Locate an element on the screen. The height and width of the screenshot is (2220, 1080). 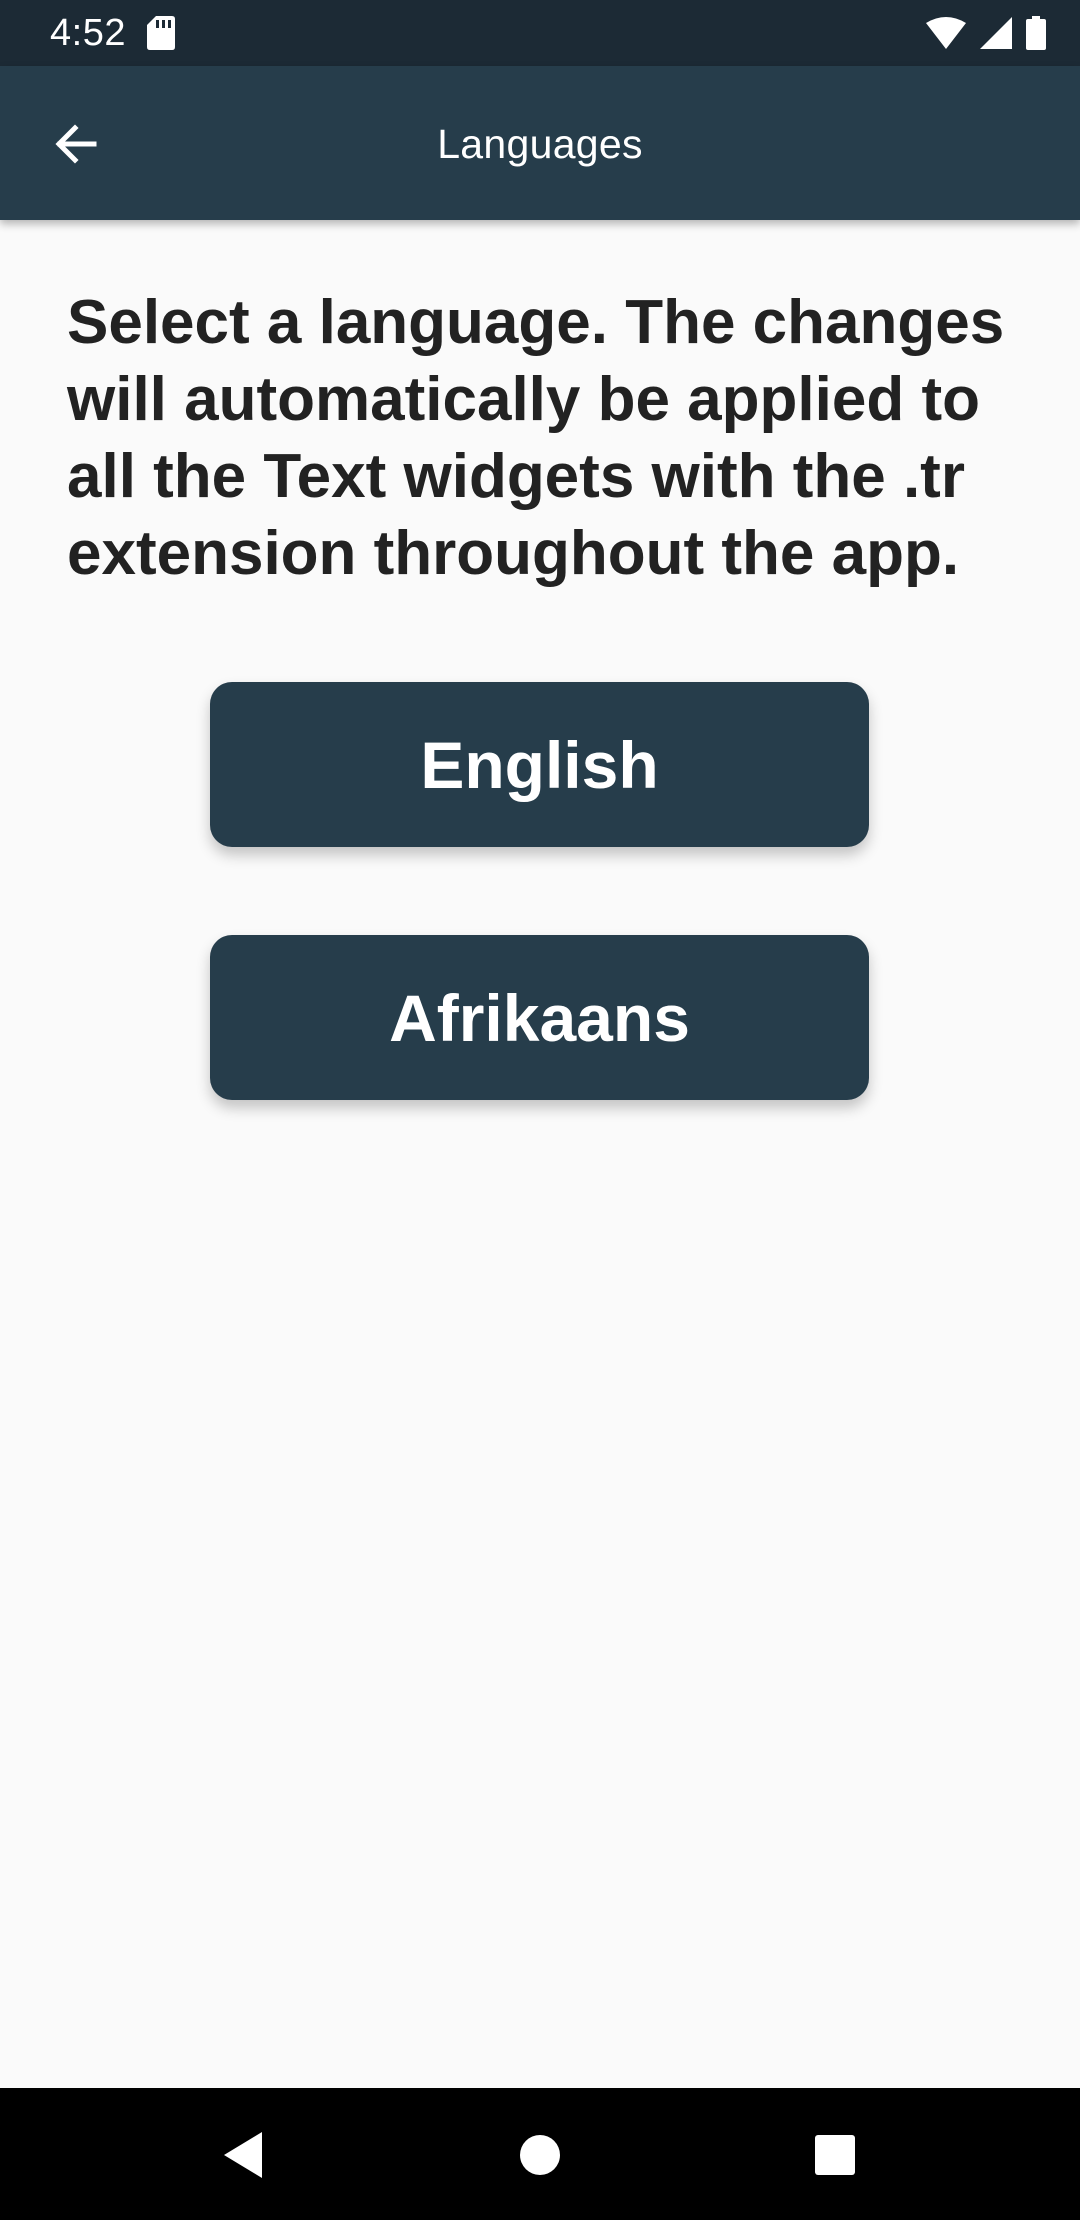
app-bar: Languages is located at coordinates (540, 143).